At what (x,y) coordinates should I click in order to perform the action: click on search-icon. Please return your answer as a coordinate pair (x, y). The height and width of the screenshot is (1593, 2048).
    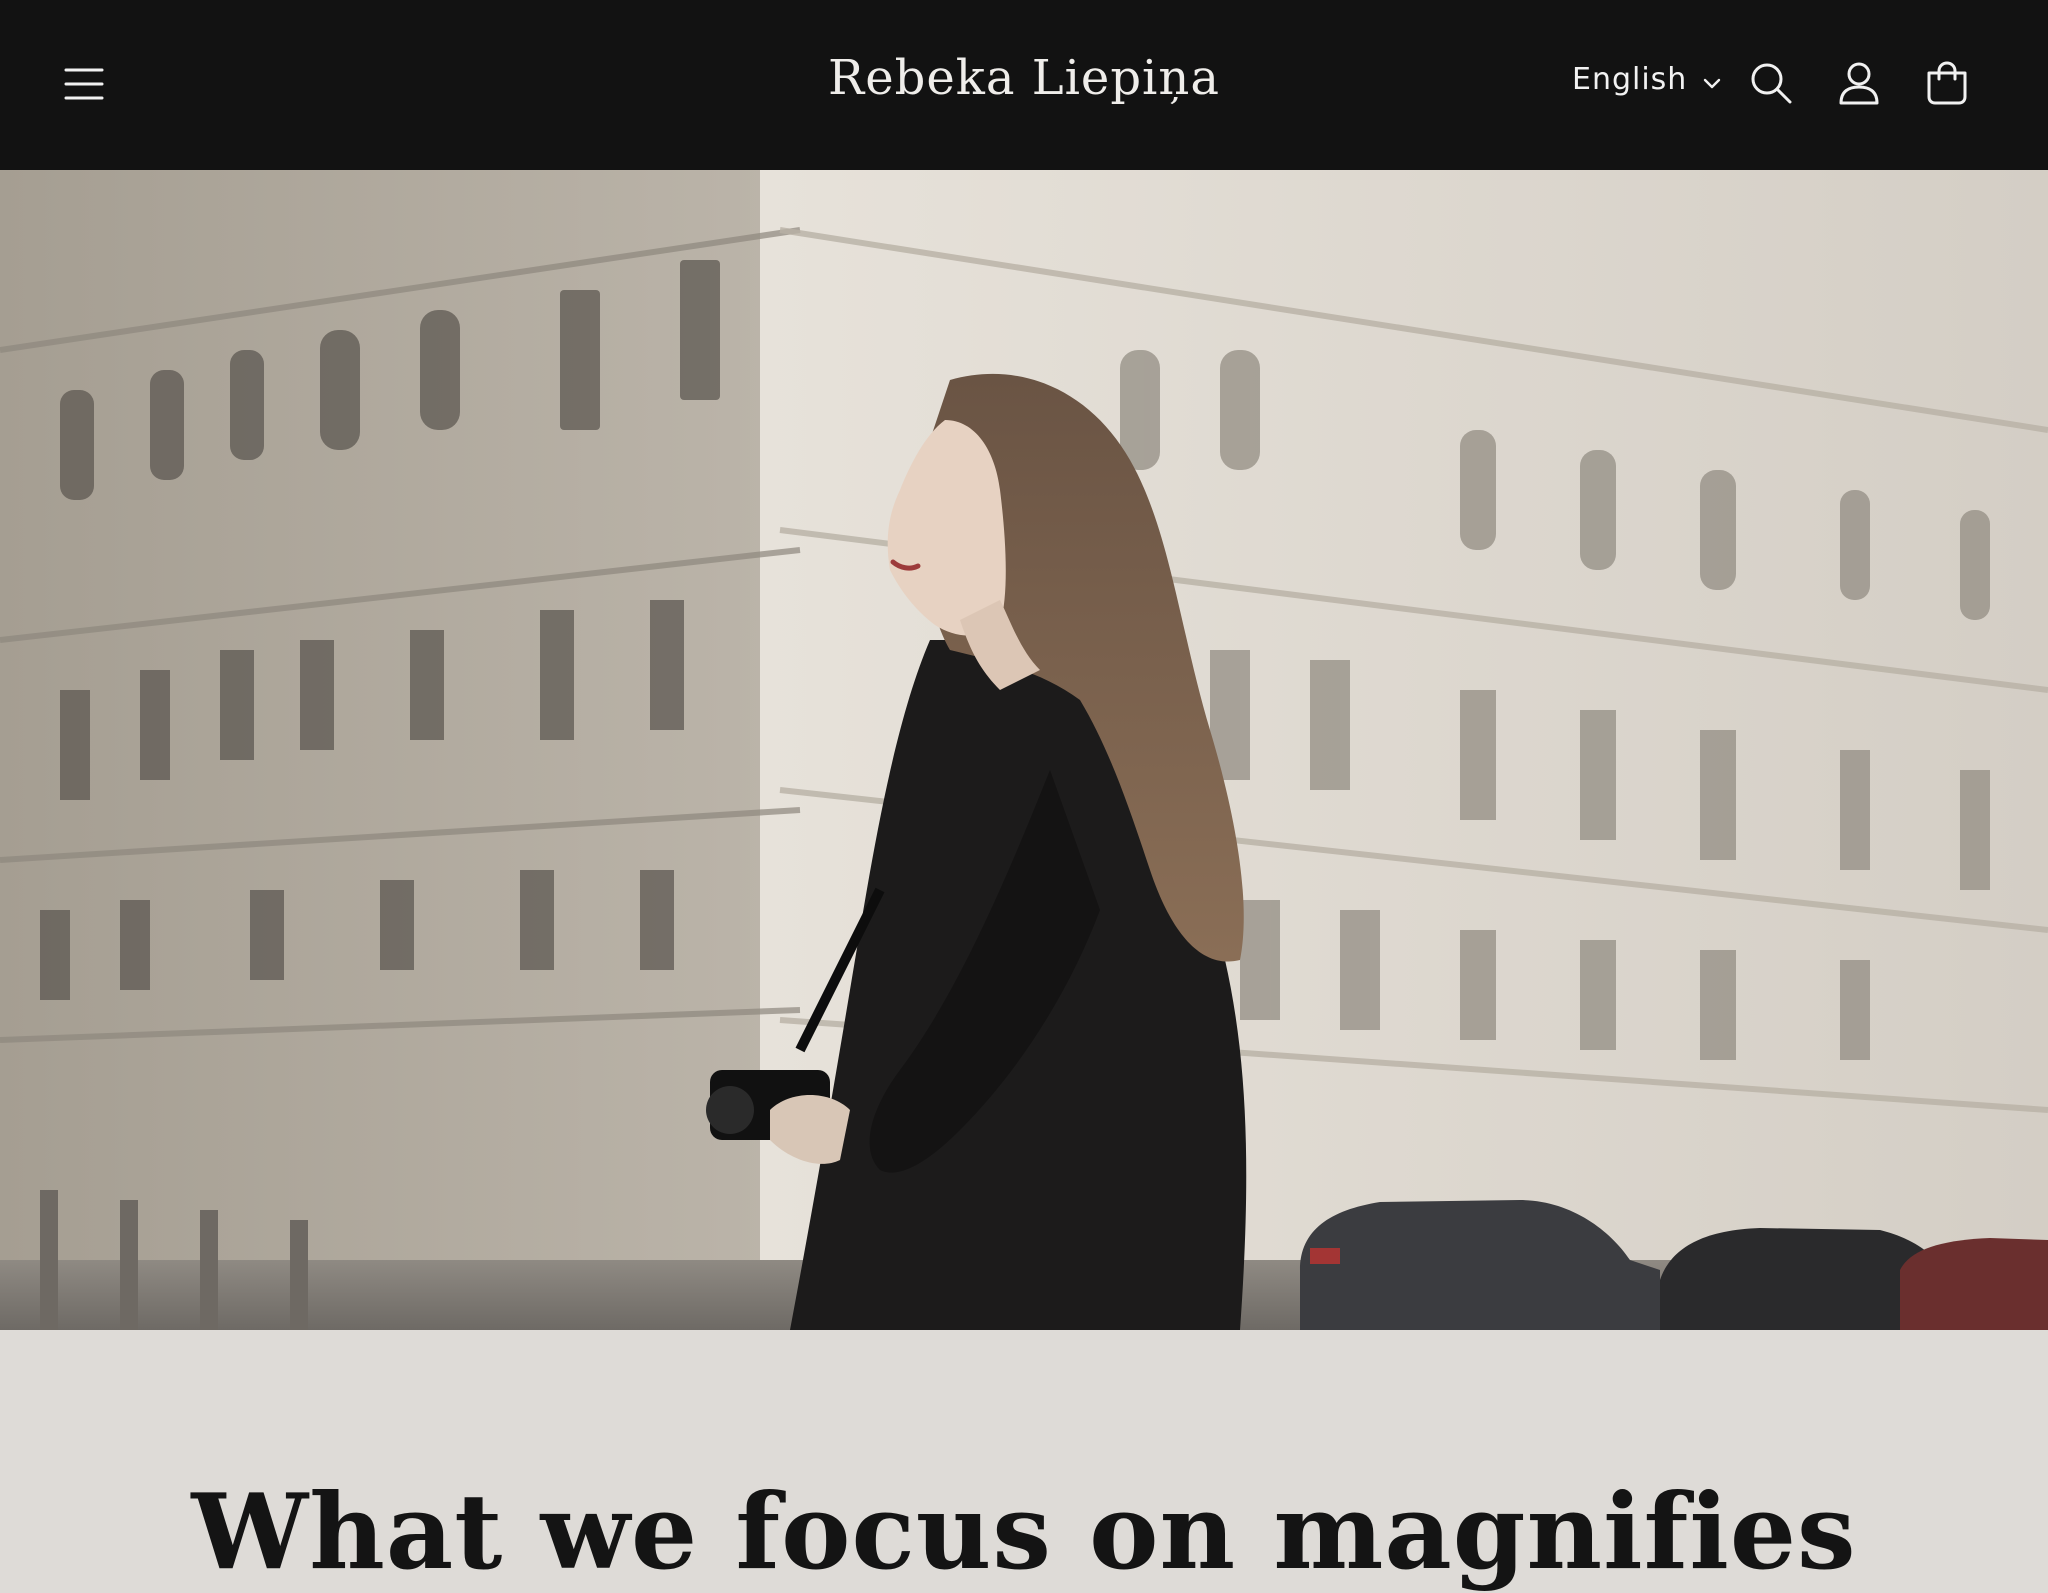
    Looking at the image, I should click on (1771, 83).